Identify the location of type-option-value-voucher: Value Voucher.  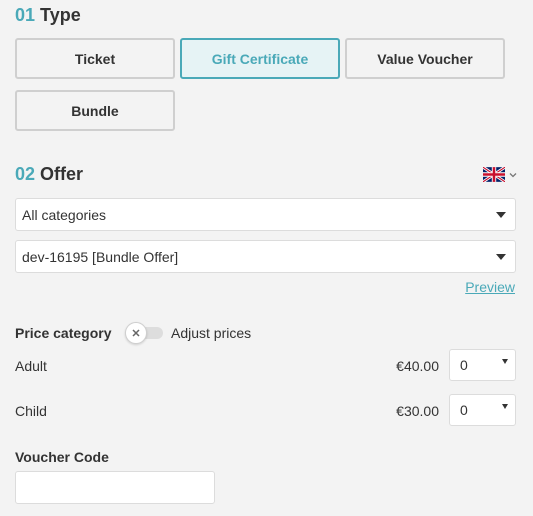
(425, 58).